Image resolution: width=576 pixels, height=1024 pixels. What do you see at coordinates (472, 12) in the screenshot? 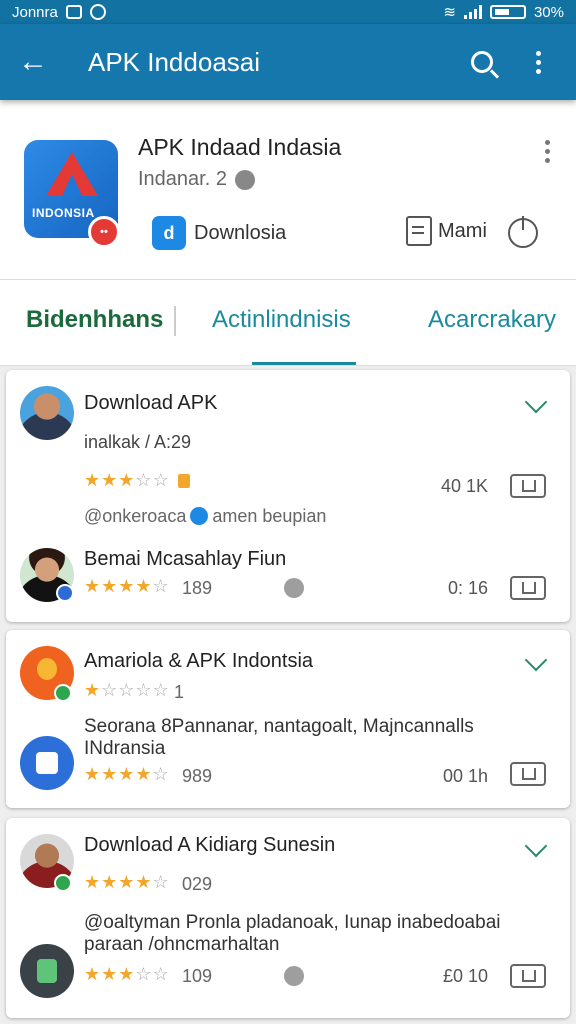
I see `signal-icon` at bounding box center [472, 12].